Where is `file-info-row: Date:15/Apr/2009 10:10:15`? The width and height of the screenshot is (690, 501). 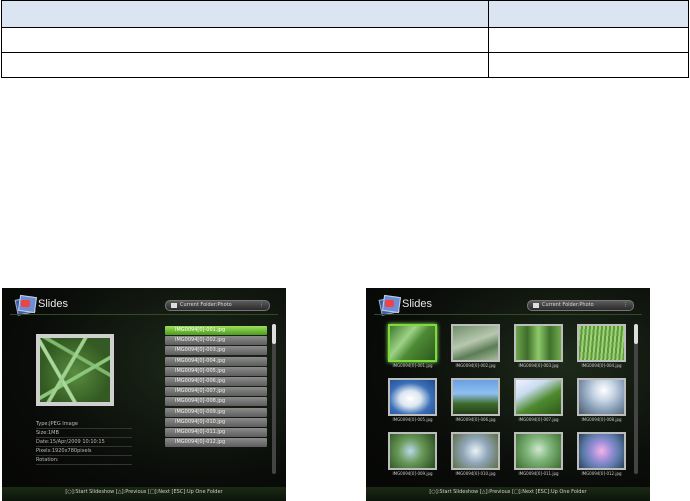
file-info-row: Date:15/Apr/2009 10:10:15 is located at coordinates (84, 442).